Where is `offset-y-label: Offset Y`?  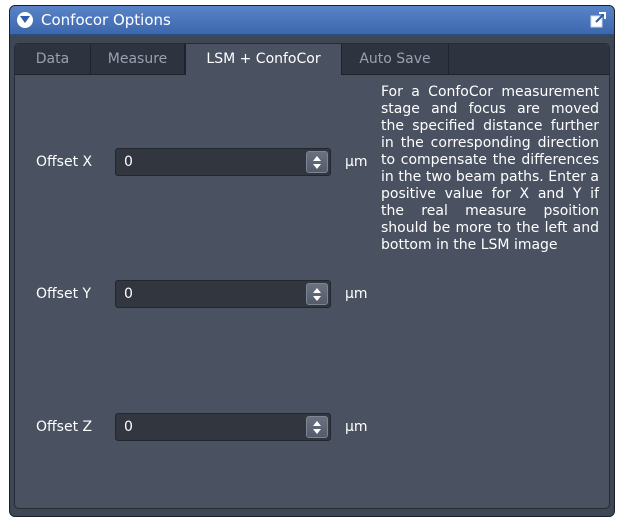 offset-y-label: Offset Y is located at coordinates (64, 294).